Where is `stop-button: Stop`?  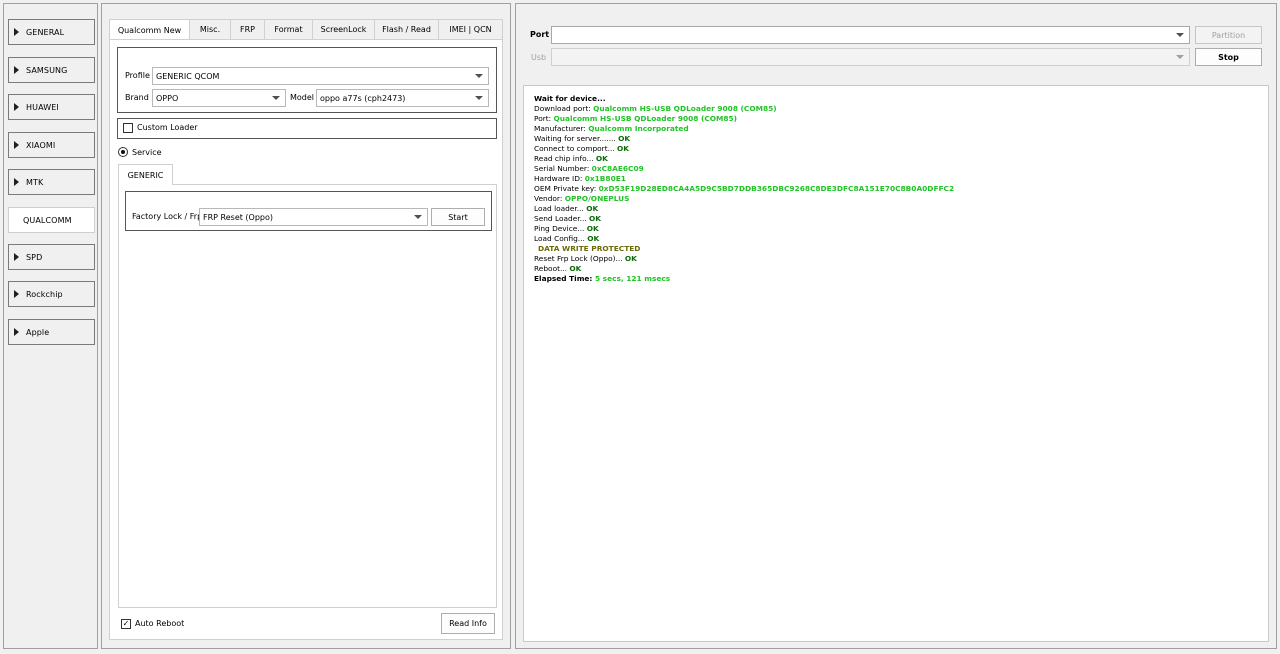
stop-button: Stop is located at coordinates (1228, 57).